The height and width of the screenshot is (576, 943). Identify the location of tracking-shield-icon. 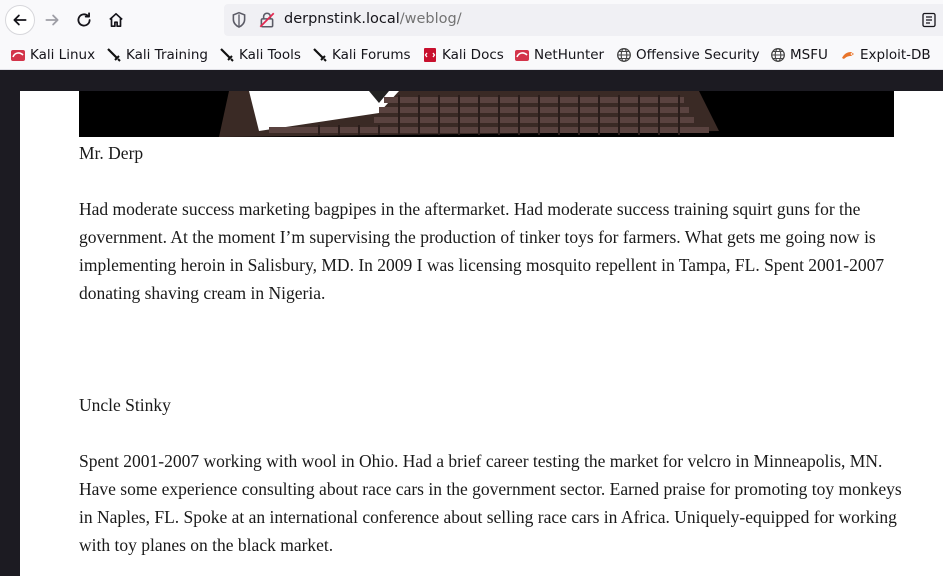
(239, 20).